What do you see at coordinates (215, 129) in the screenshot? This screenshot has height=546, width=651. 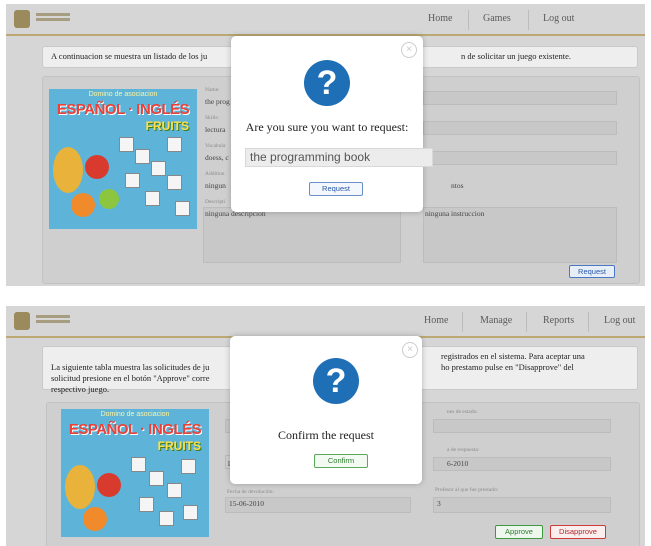 I see `field-value: lectura` at bounding box center [215, 129].